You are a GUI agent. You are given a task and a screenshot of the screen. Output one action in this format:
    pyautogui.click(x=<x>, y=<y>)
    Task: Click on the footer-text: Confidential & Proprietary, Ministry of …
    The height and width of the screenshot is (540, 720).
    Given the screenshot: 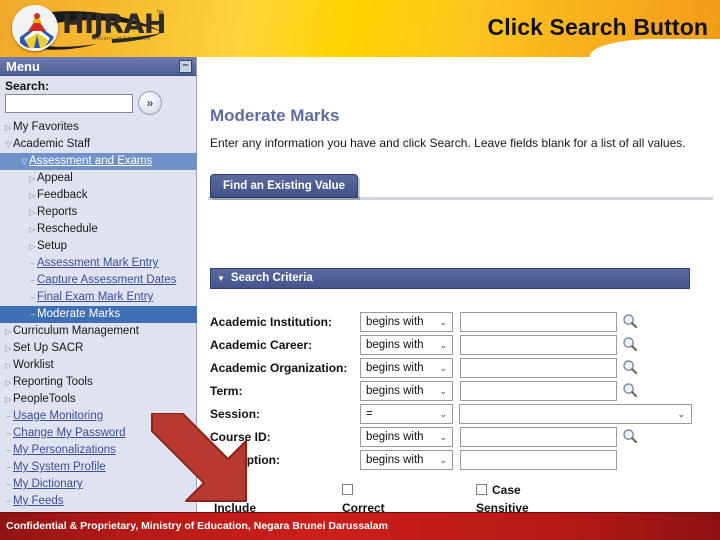 What is the action you would take?
    pyautogui.click(x=197, y=526)
    